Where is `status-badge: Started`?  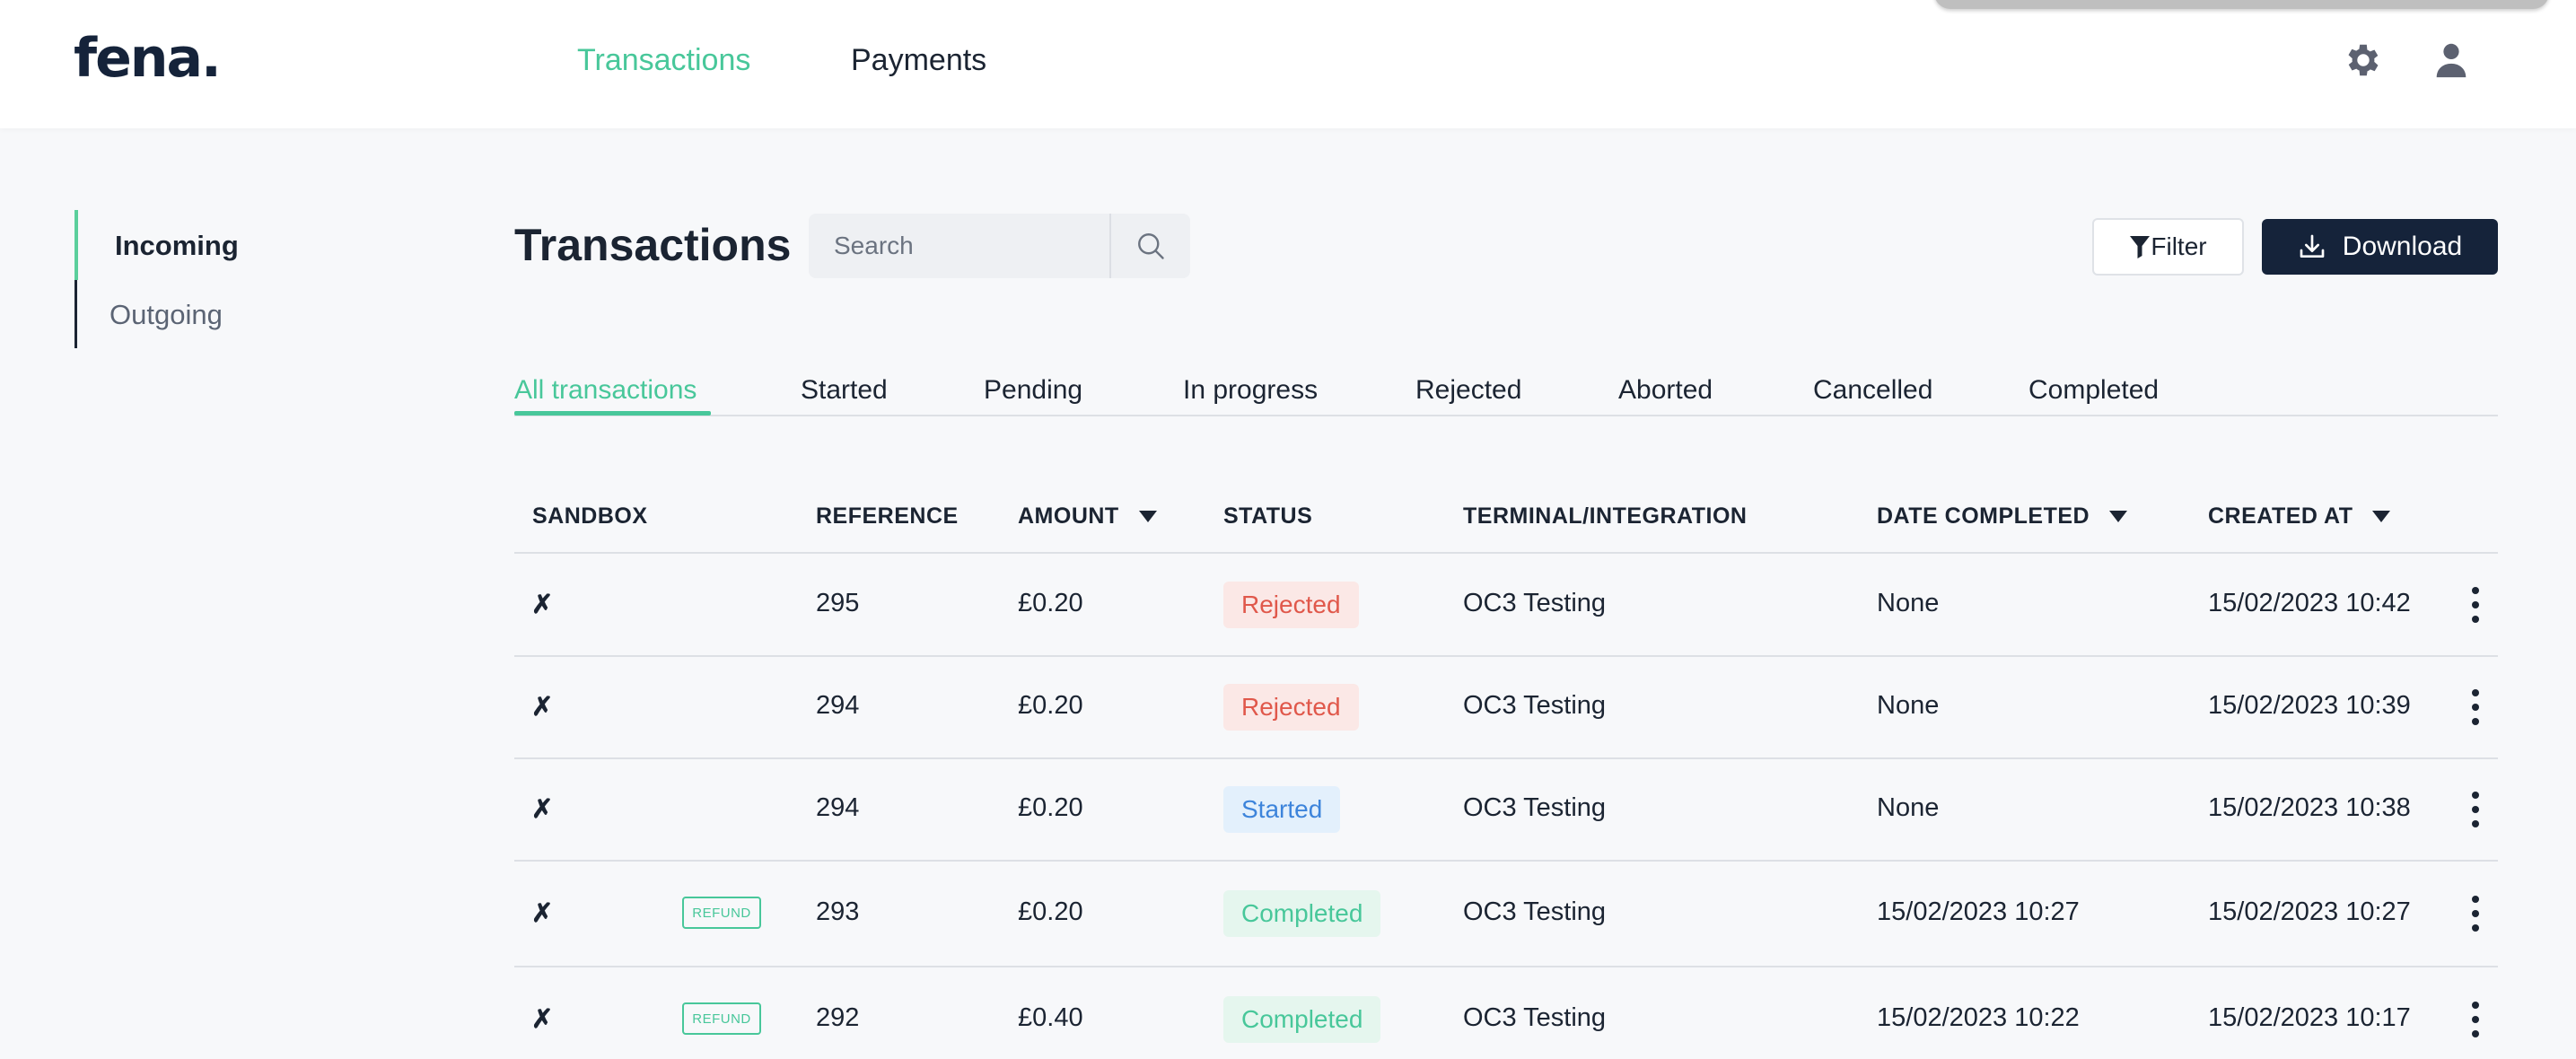 status-badge: Started is located at coordinates (1282, 809).